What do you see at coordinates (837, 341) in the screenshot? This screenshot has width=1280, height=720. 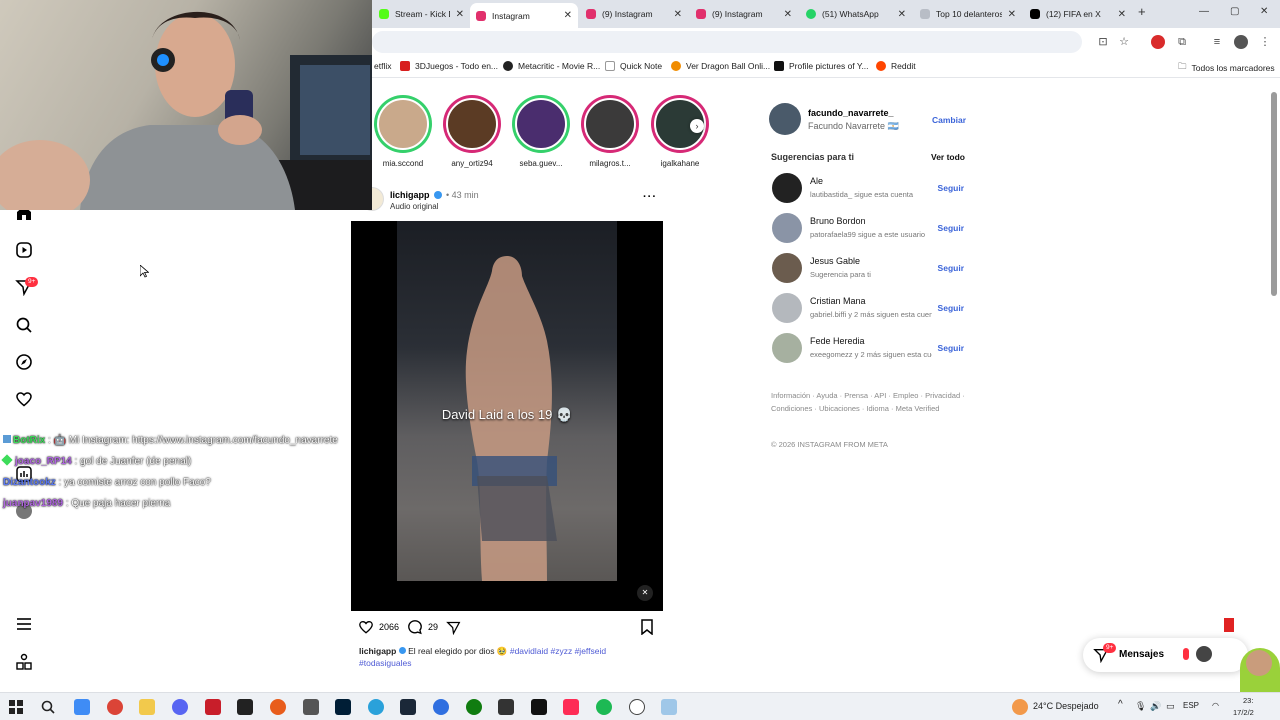 I see `suggestion-name: Fede Heredia` at bounding box center [837, 341].